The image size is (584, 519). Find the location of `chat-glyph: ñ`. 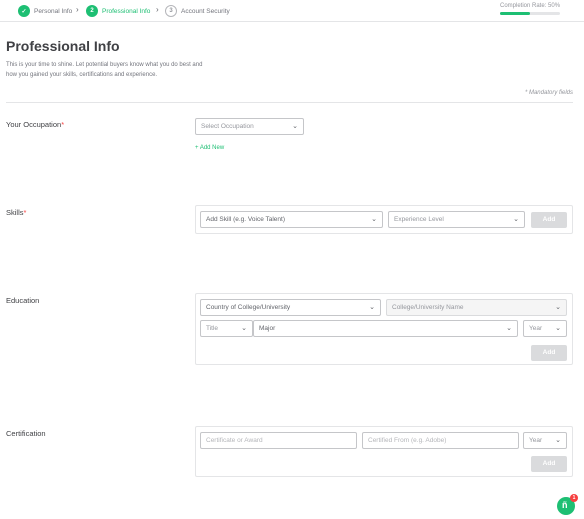

chat-glyph: ñ is located at coordinates (565, 505).